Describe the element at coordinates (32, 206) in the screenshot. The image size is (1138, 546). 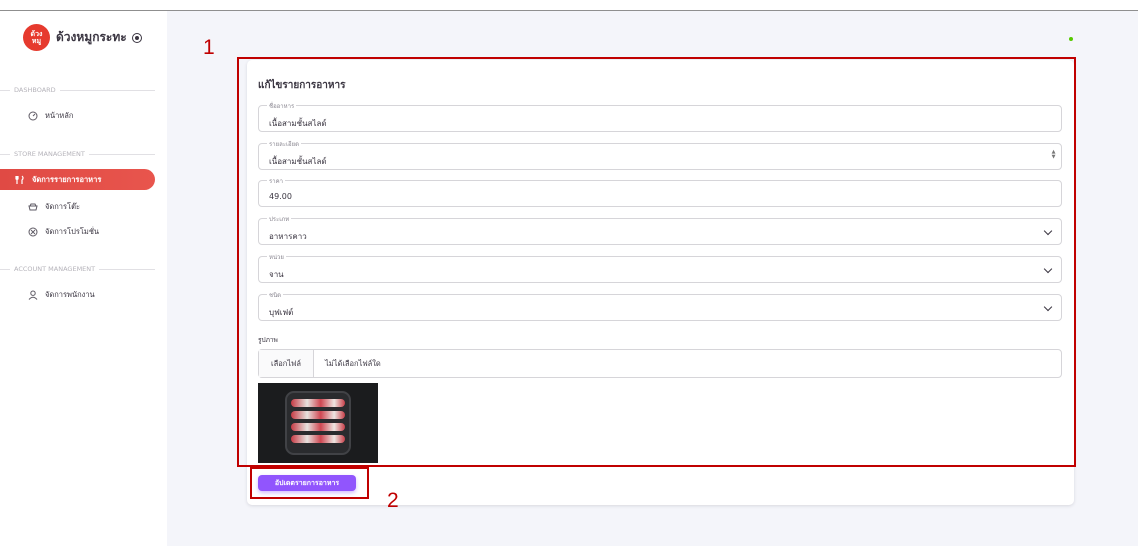
I see `table-icon` at that location.